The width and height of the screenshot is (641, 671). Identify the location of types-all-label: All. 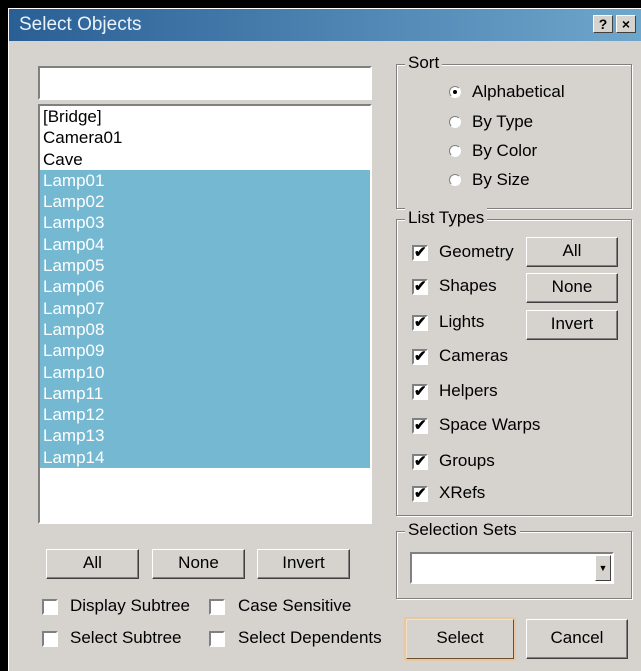
(572, 250).